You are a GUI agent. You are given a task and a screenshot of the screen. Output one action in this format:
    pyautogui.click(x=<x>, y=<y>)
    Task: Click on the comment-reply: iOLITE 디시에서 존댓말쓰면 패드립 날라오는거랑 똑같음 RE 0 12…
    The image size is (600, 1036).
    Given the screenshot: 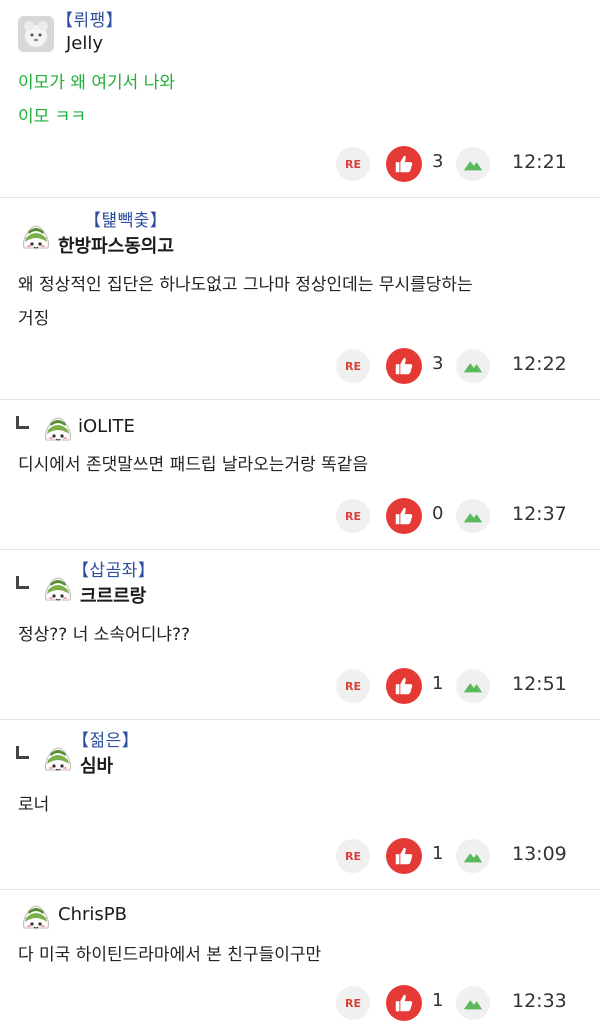 What is the action you would take?
    pyautogui.click(x=300, y=475)
    